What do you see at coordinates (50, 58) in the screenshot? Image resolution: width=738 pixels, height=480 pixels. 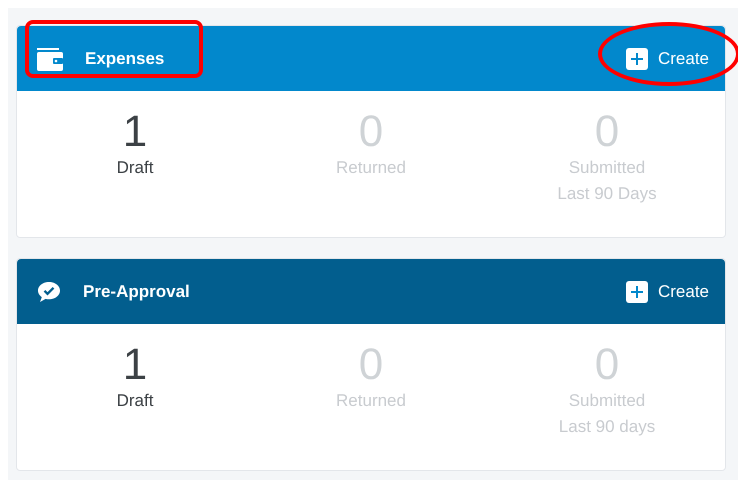 I see `wallet-icon` at bounding box center [50, 58].